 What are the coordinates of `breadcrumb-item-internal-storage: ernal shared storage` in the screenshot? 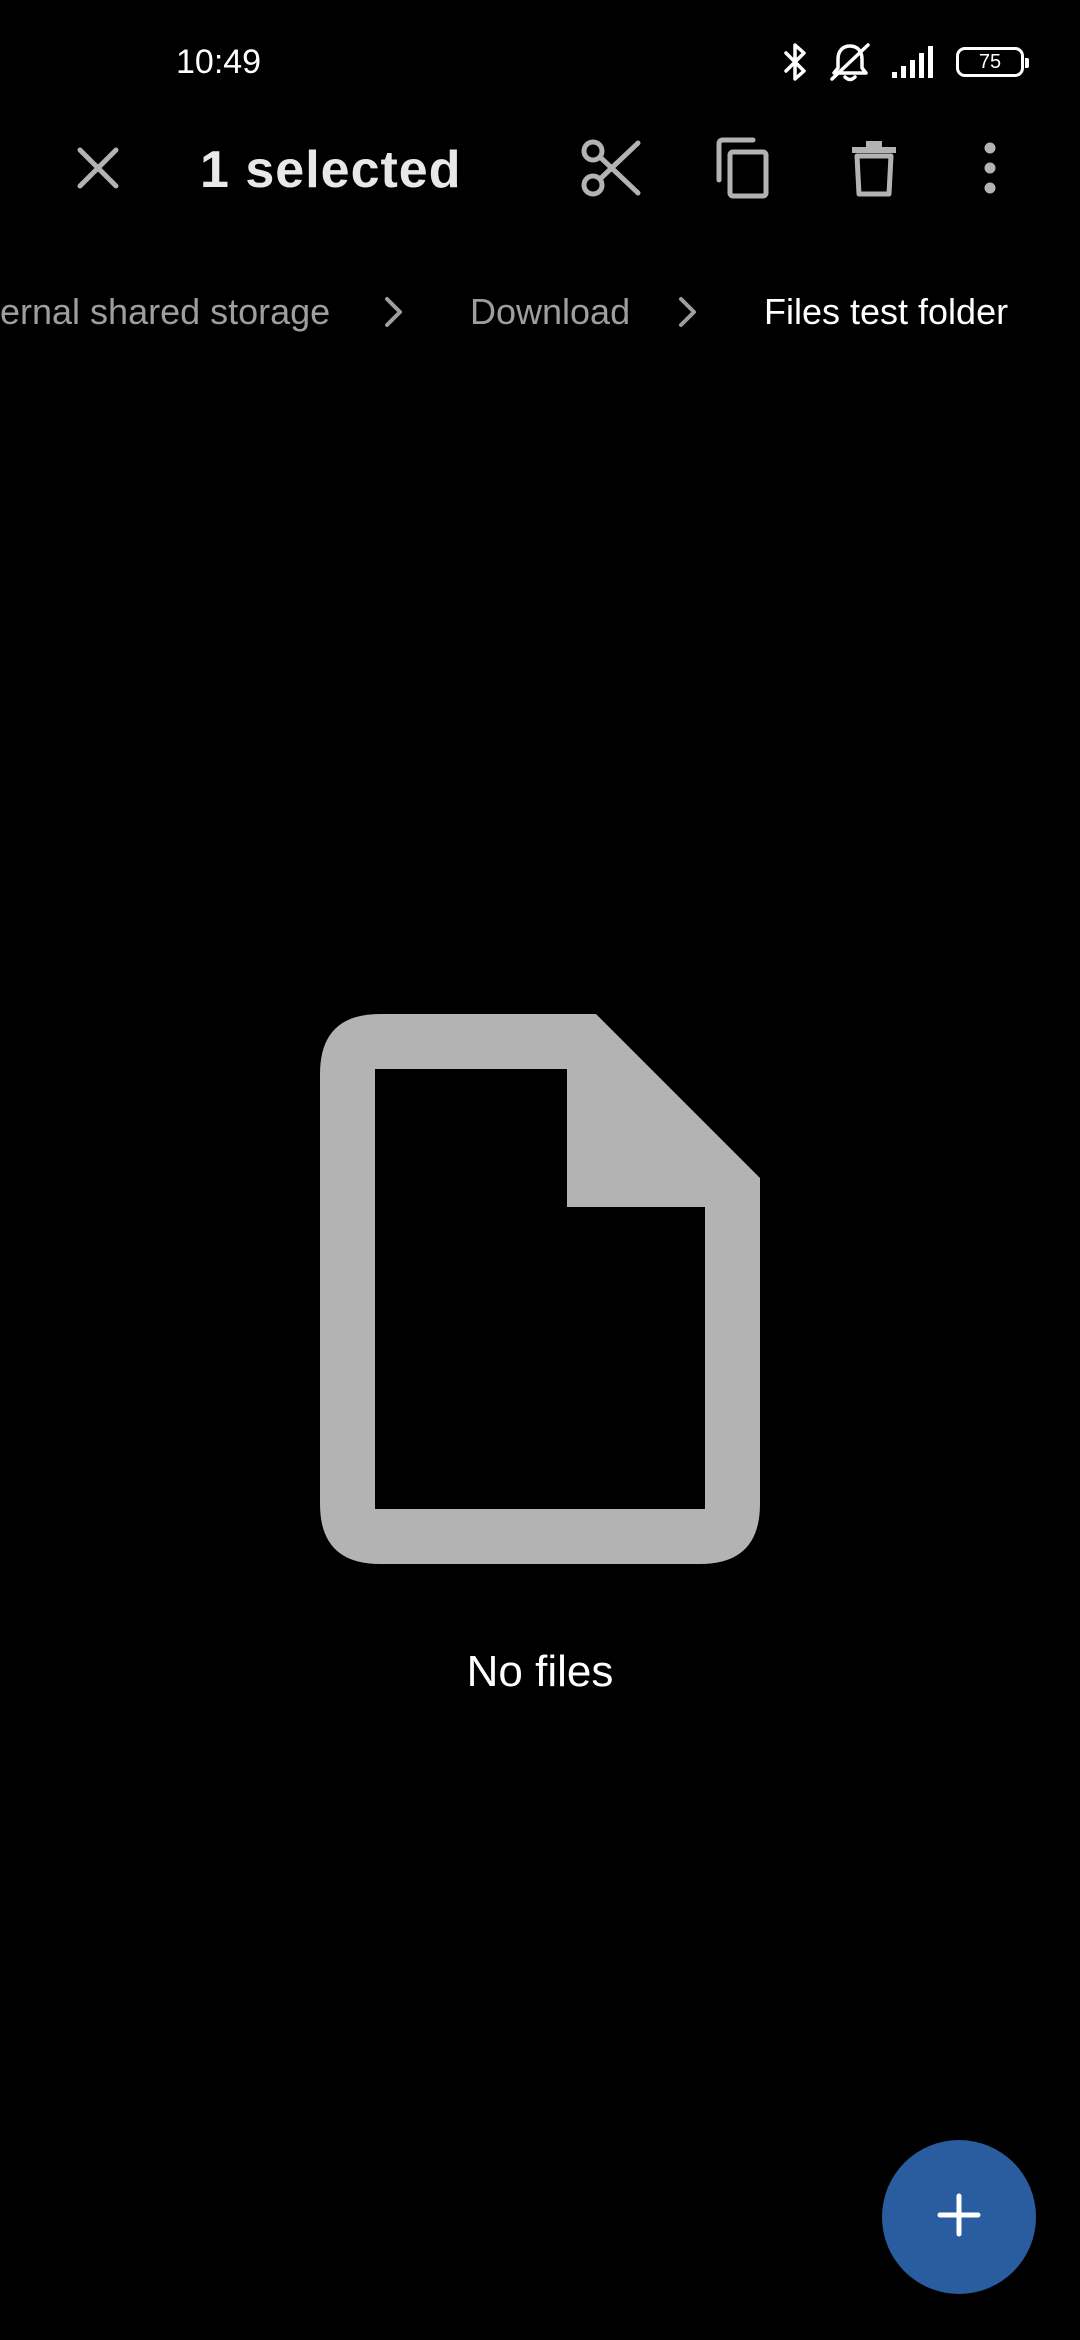 It's located at (165, 312).